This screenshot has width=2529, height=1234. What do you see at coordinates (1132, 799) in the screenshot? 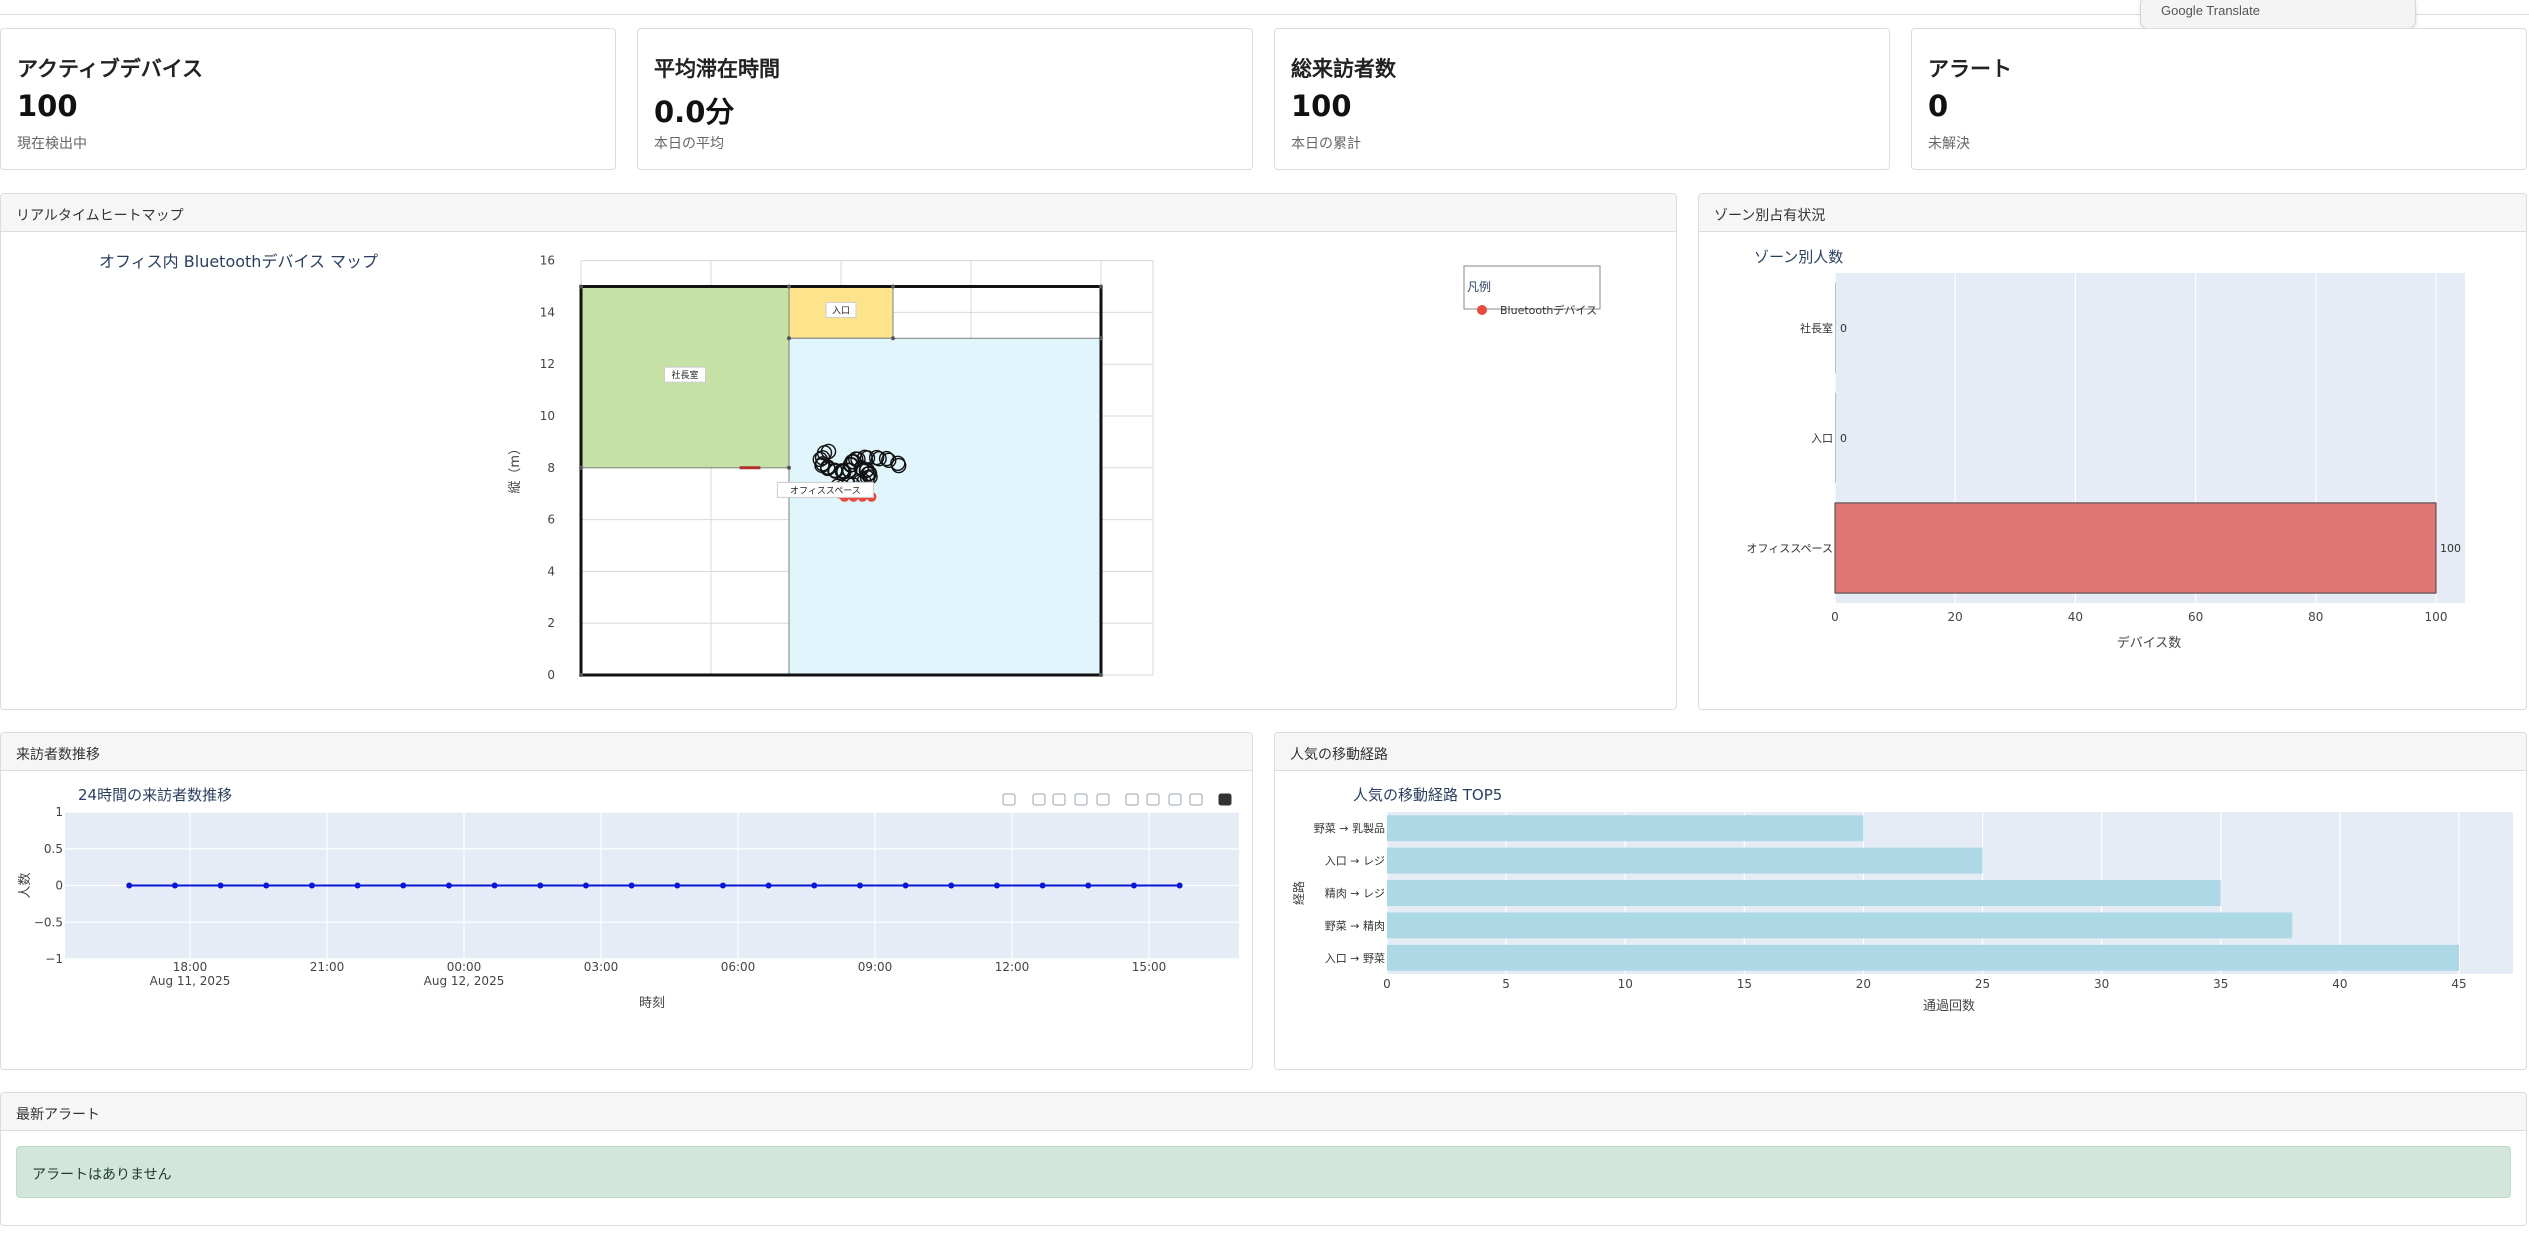
I see `zoom-in-icon` at bounding box center [1132, 799].